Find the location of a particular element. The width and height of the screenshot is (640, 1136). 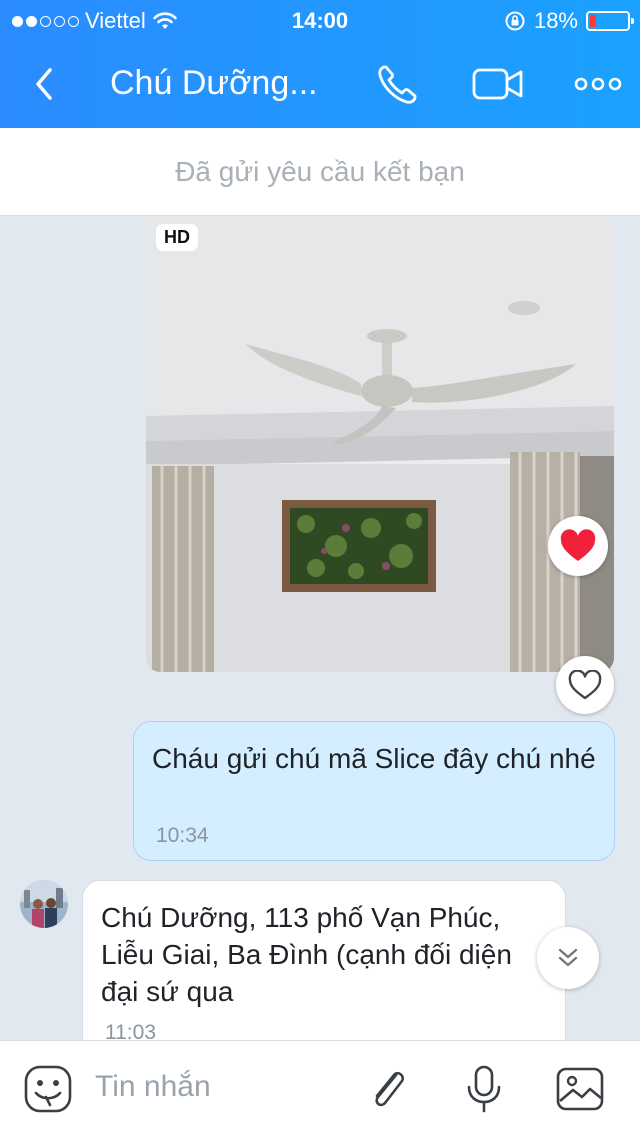

message-input-bar is located at coordinates (320, 1088).